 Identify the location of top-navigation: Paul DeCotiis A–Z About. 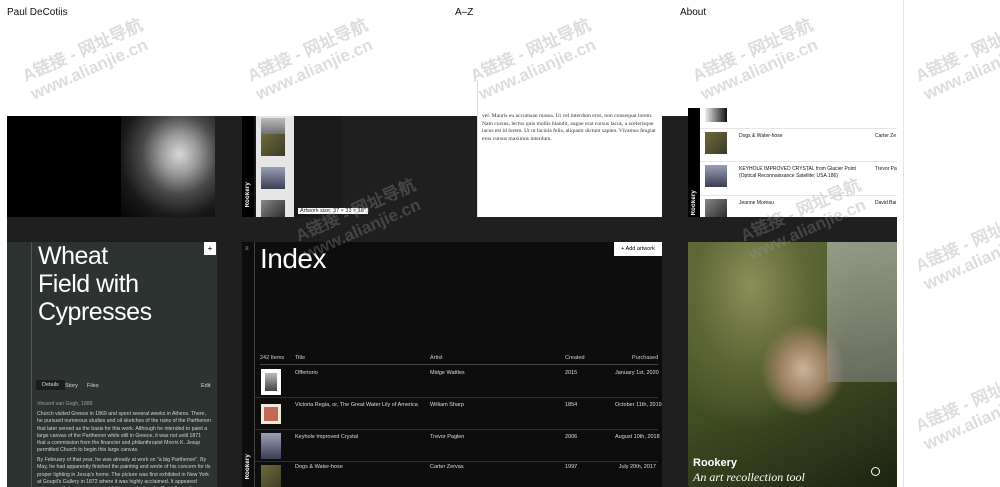
(500, 13).